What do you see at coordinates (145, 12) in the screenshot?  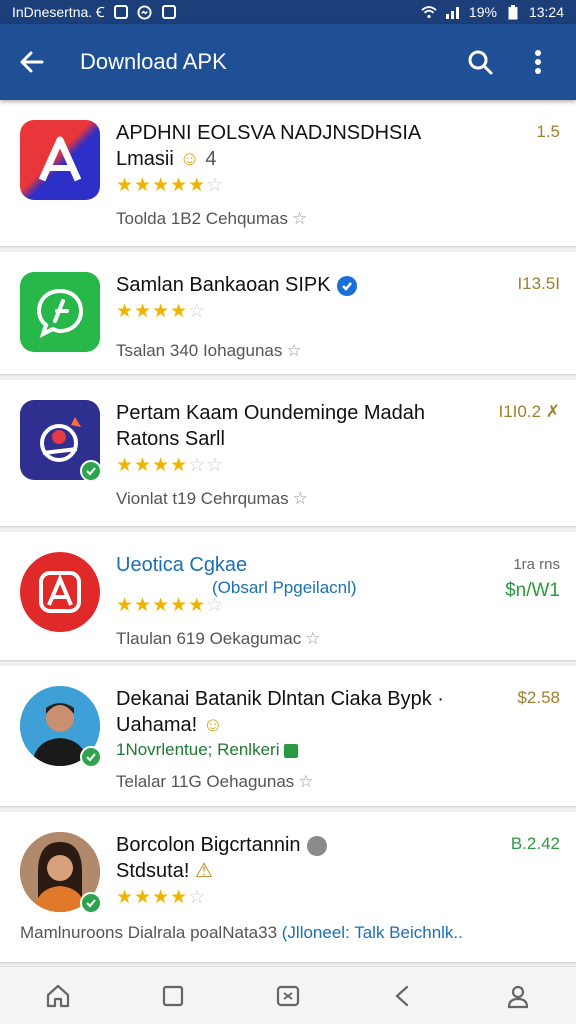 I see `messenger-icon` at bounding box center [145, 12].